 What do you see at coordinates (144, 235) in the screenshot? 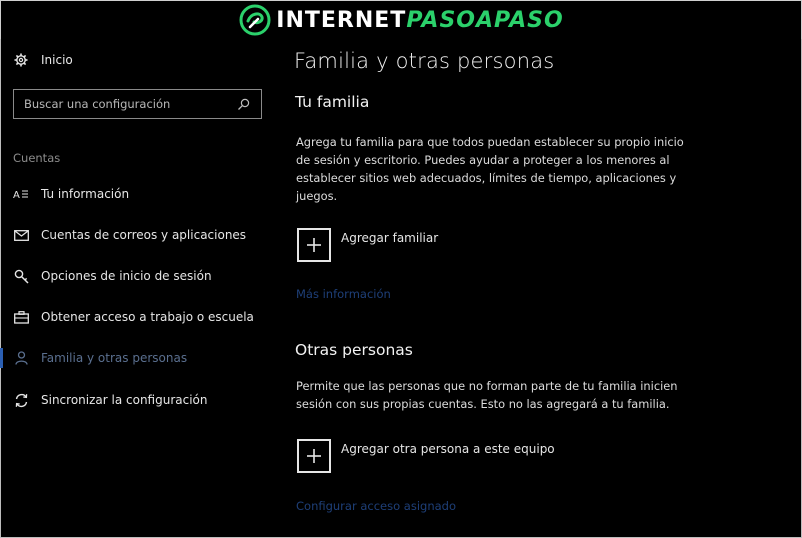
I see `sidebar-item-label: Cuentas de correos y aplicaciones` at bounding box center [144, 235].